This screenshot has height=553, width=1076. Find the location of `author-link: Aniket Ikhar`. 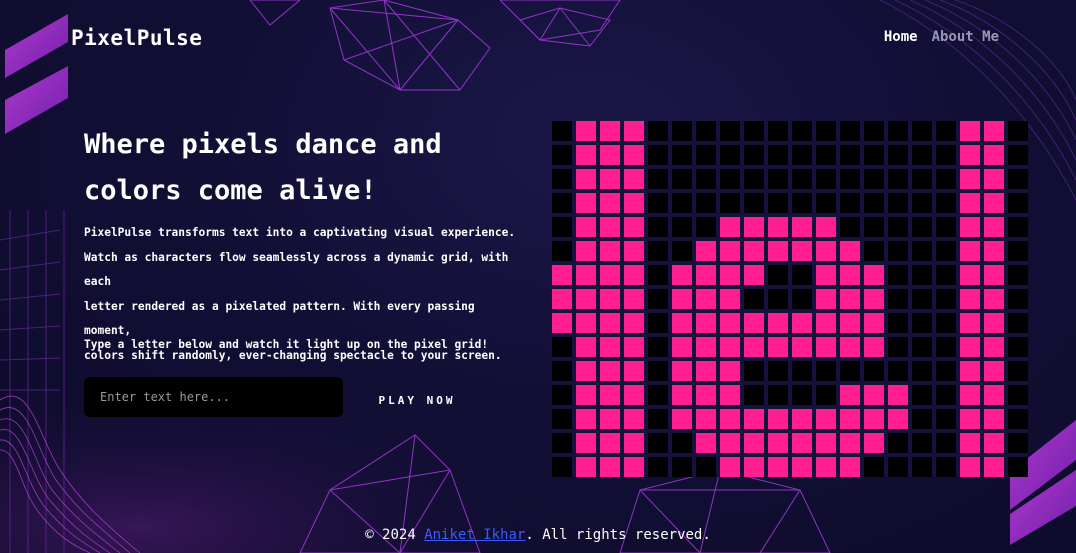

author-link: Aniket Ikhar is located at coordinates (474, 535).